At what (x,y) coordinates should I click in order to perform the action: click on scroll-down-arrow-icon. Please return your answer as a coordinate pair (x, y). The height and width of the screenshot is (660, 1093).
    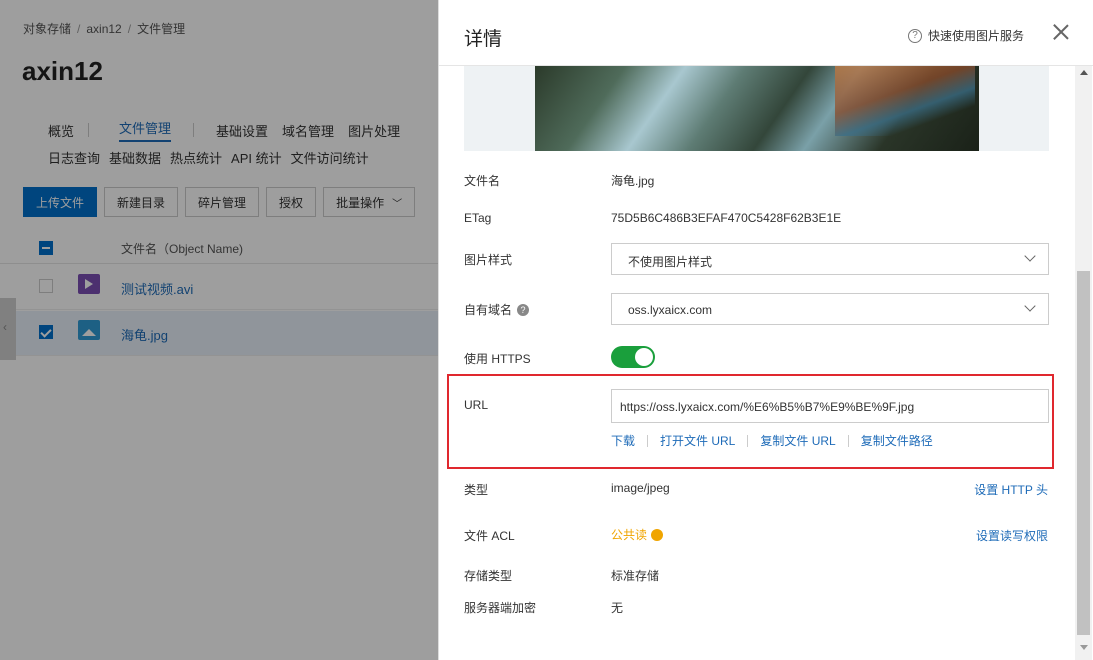
    Looking at the image, I should click on (1084, 647).